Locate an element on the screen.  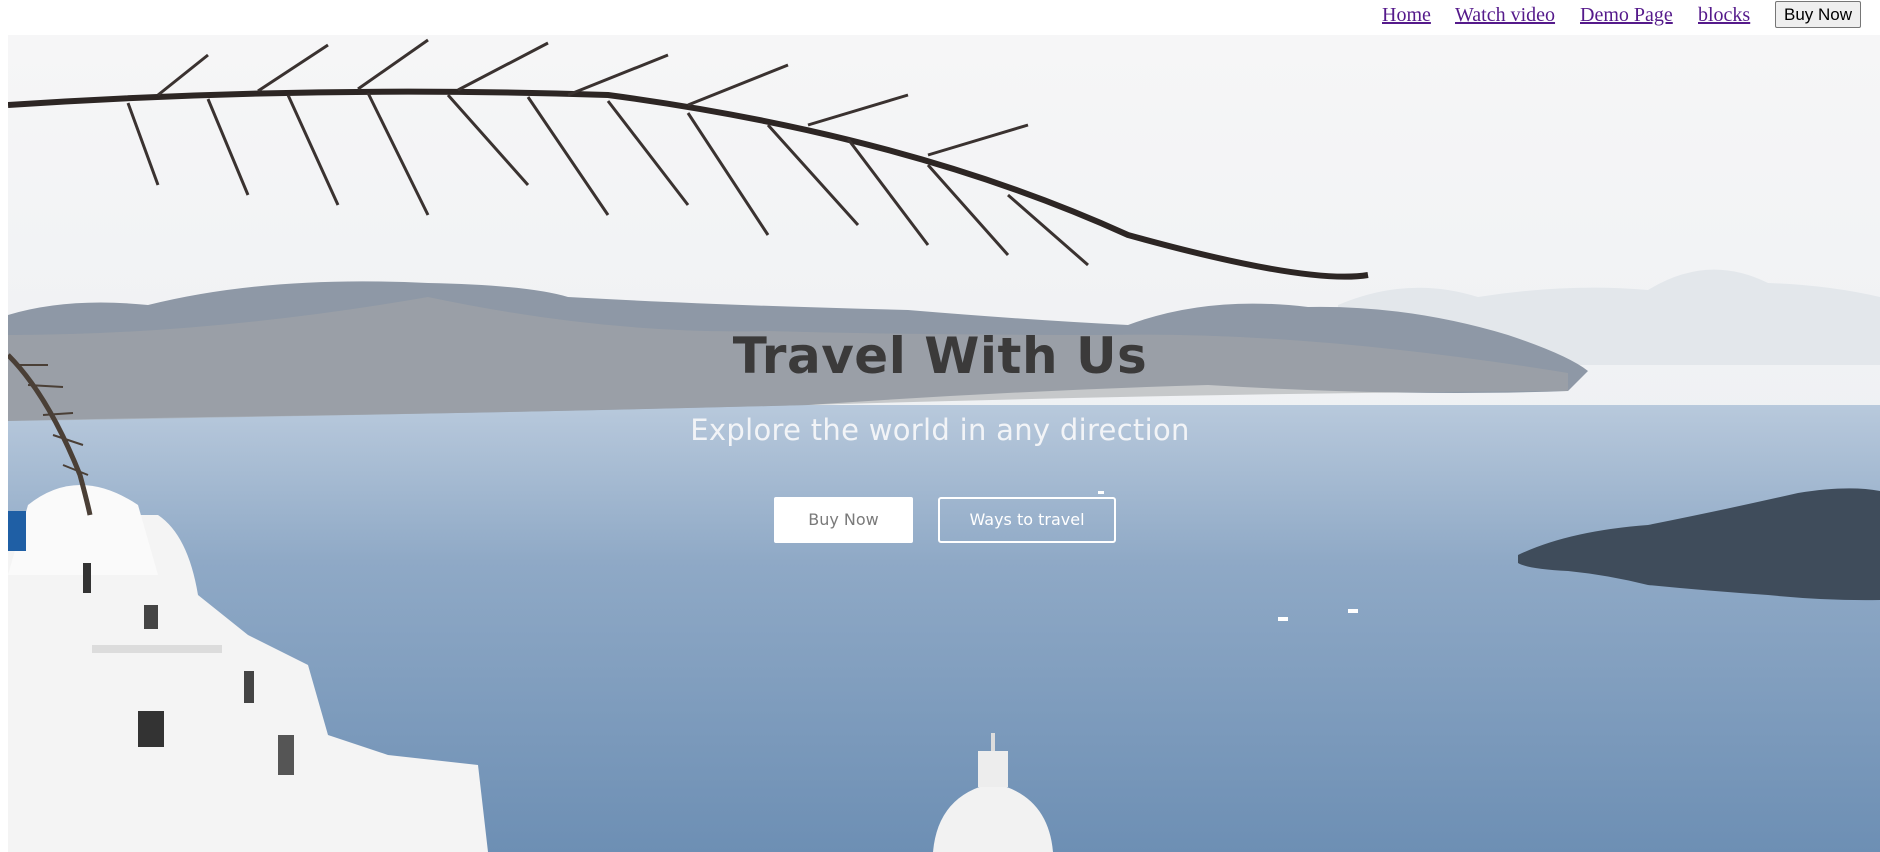
buy-now-button: Buy Now is located at coordinates (843, 520).